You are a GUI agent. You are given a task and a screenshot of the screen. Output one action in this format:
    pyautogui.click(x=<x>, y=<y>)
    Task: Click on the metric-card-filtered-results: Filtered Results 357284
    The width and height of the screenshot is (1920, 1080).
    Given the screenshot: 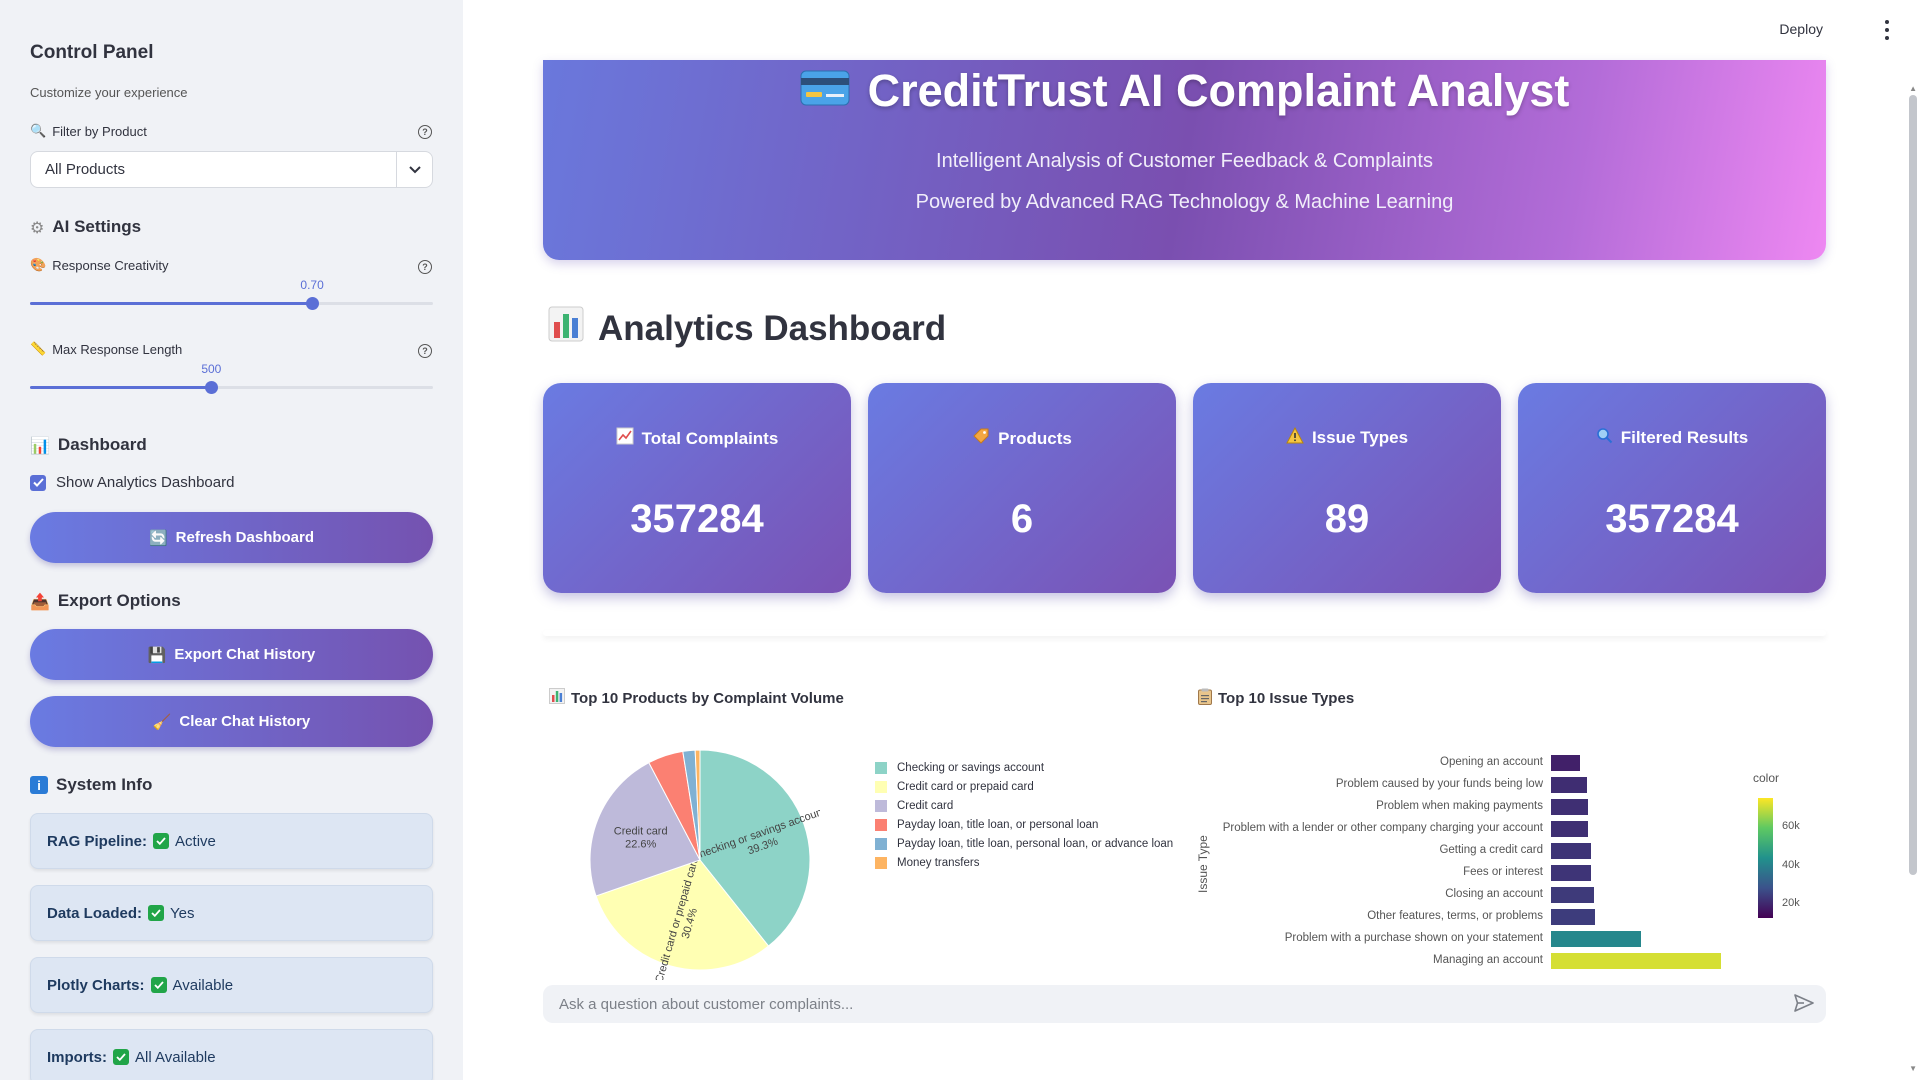 What is the action you would take?
    pyautogui.click(x=1672, y=488)
    